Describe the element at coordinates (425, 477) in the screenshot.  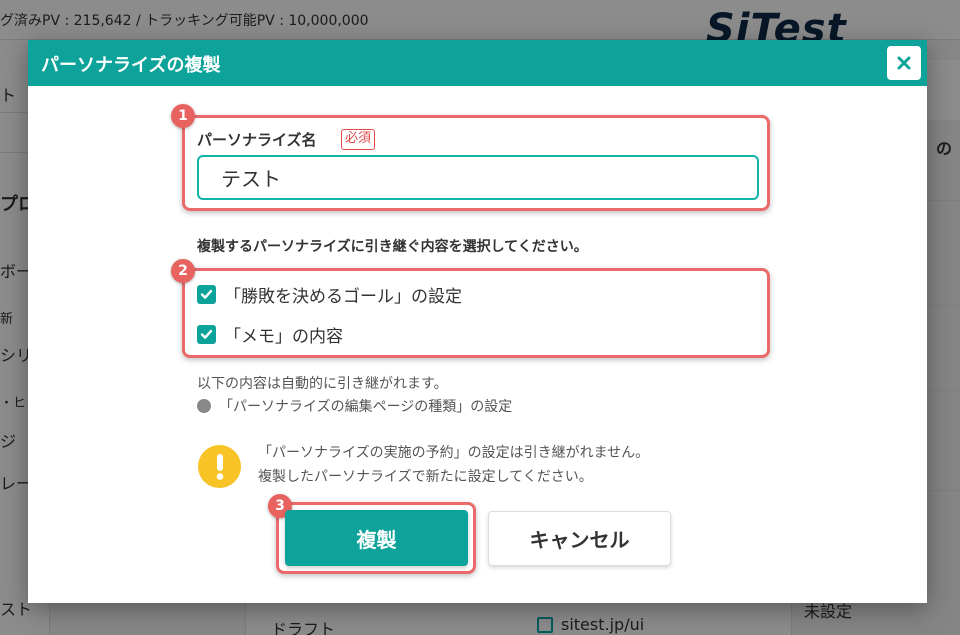
I see `warning-line-2: 複製したパーソナライズで新たに設定してください。` at that location.